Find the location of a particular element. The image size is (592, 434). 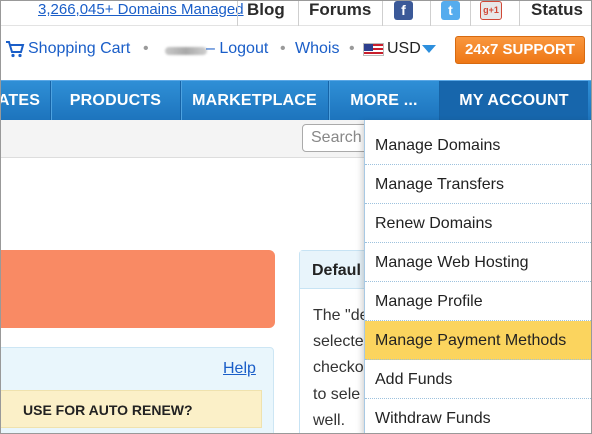

nav-item-products: PRODUCTS is located at coordinates (115, 101).